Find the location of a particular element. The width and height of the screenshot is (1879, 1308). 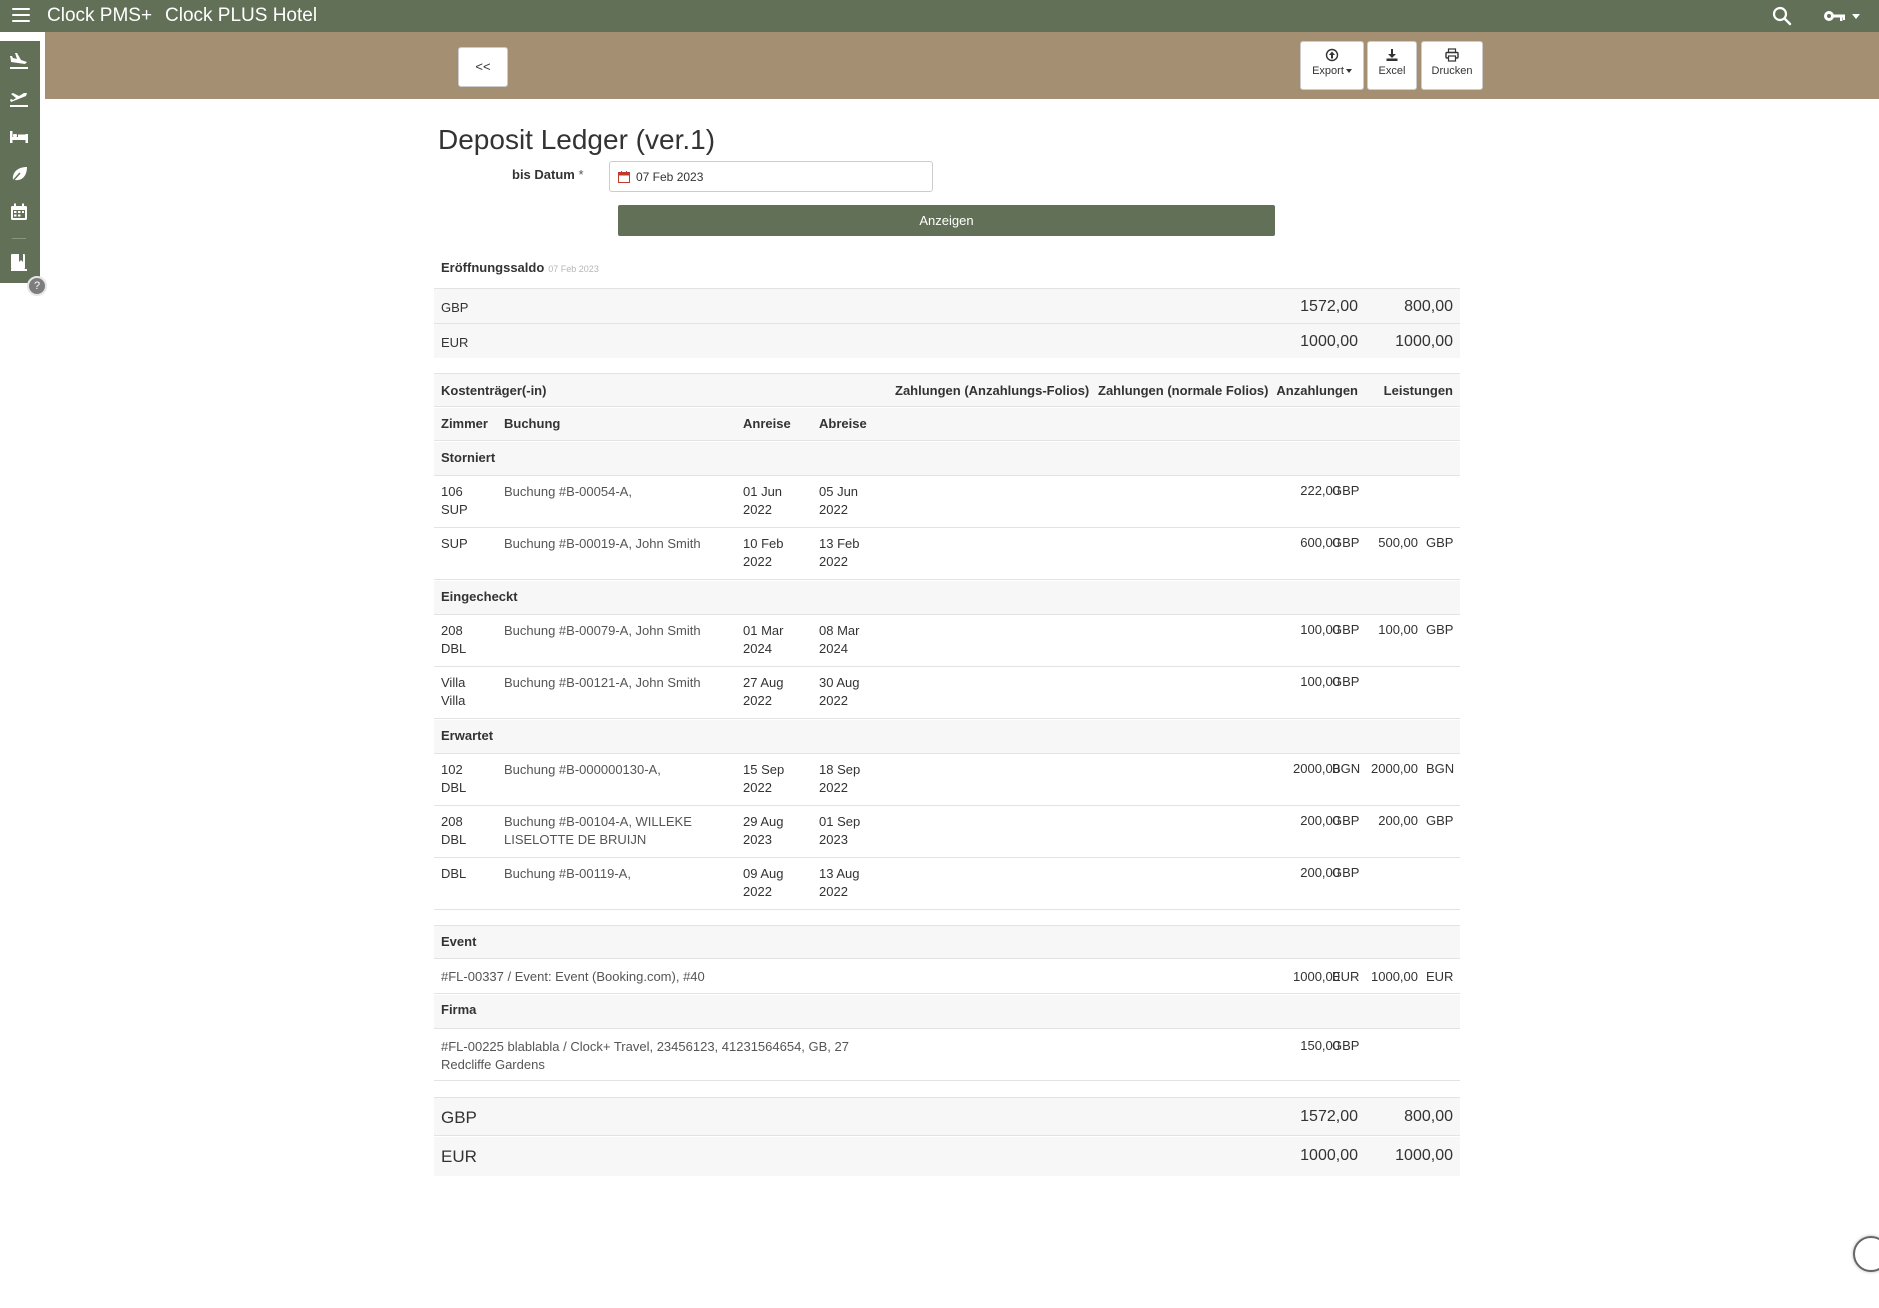

booking-link: Buchung #B-000000130-A, is located at coordinates (620, 770).